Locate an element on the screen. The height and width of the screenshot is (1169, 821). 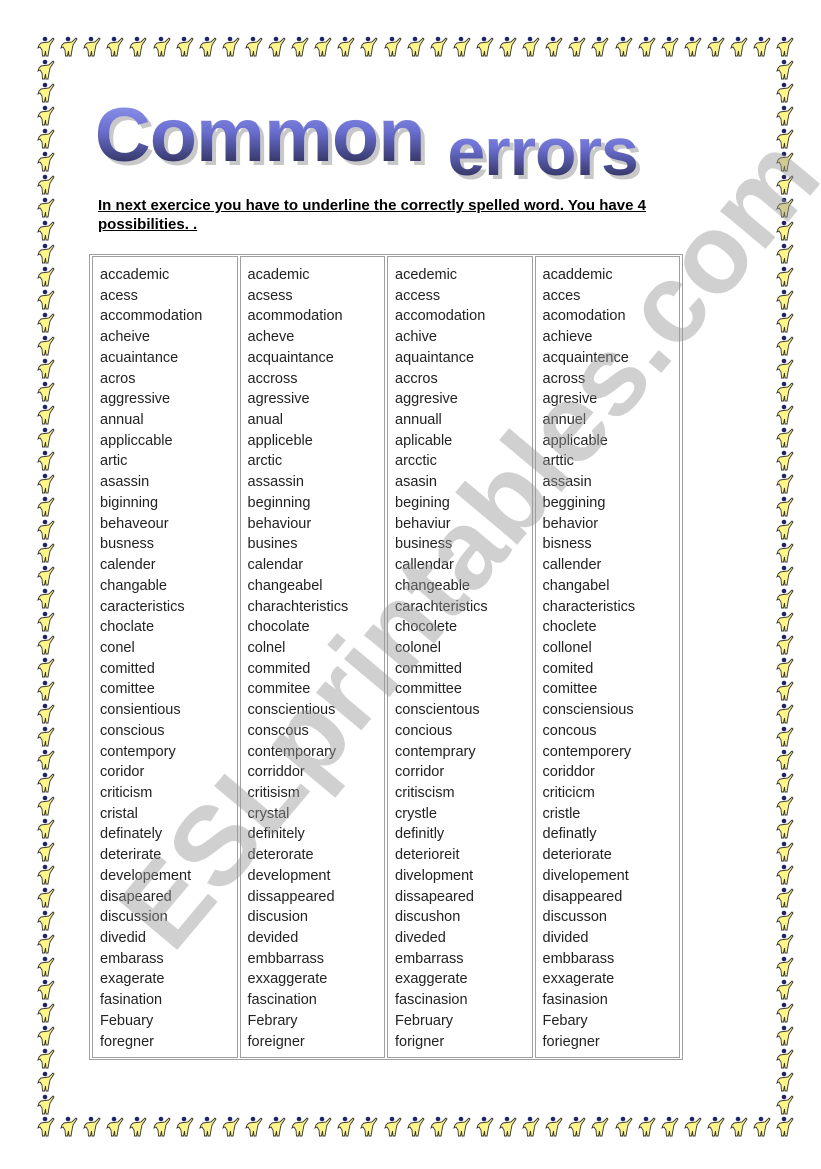
word-option: collonel is located at coordinates (608, 648).